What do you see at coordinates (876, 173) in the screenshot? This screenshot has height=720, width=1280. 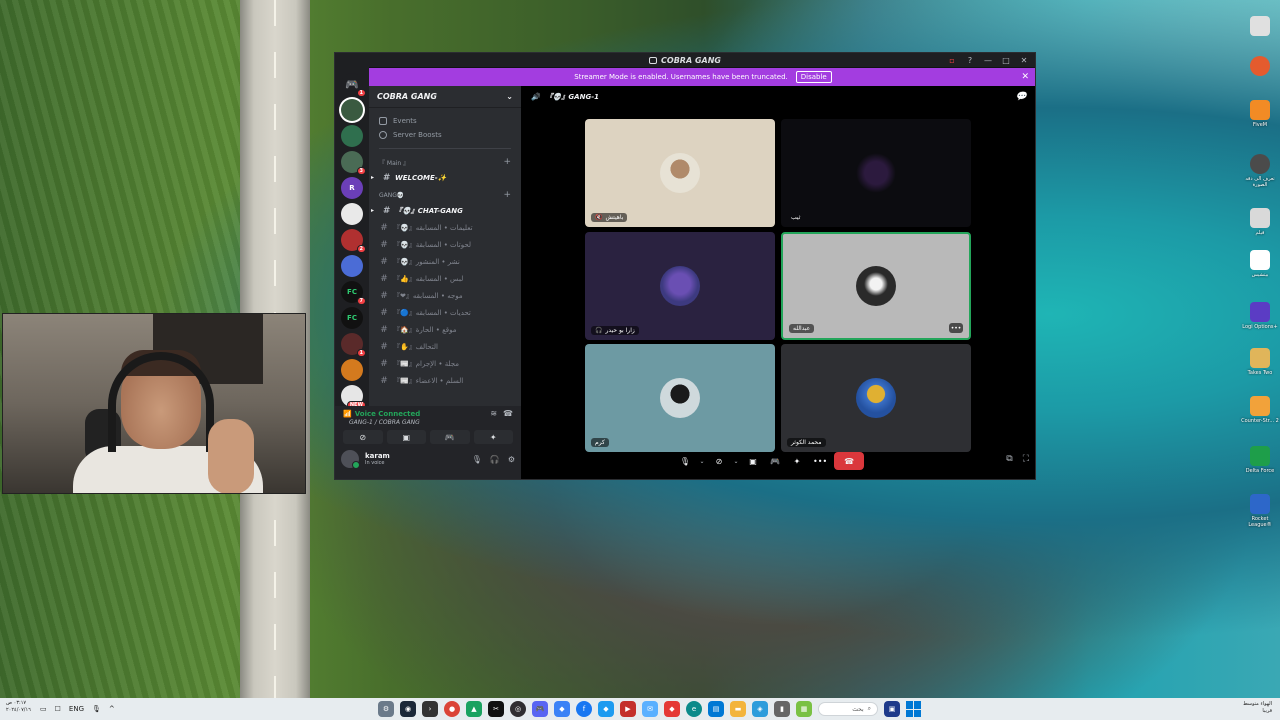 I see `participant-tile: ثيب` at bounding box center [876, 173].